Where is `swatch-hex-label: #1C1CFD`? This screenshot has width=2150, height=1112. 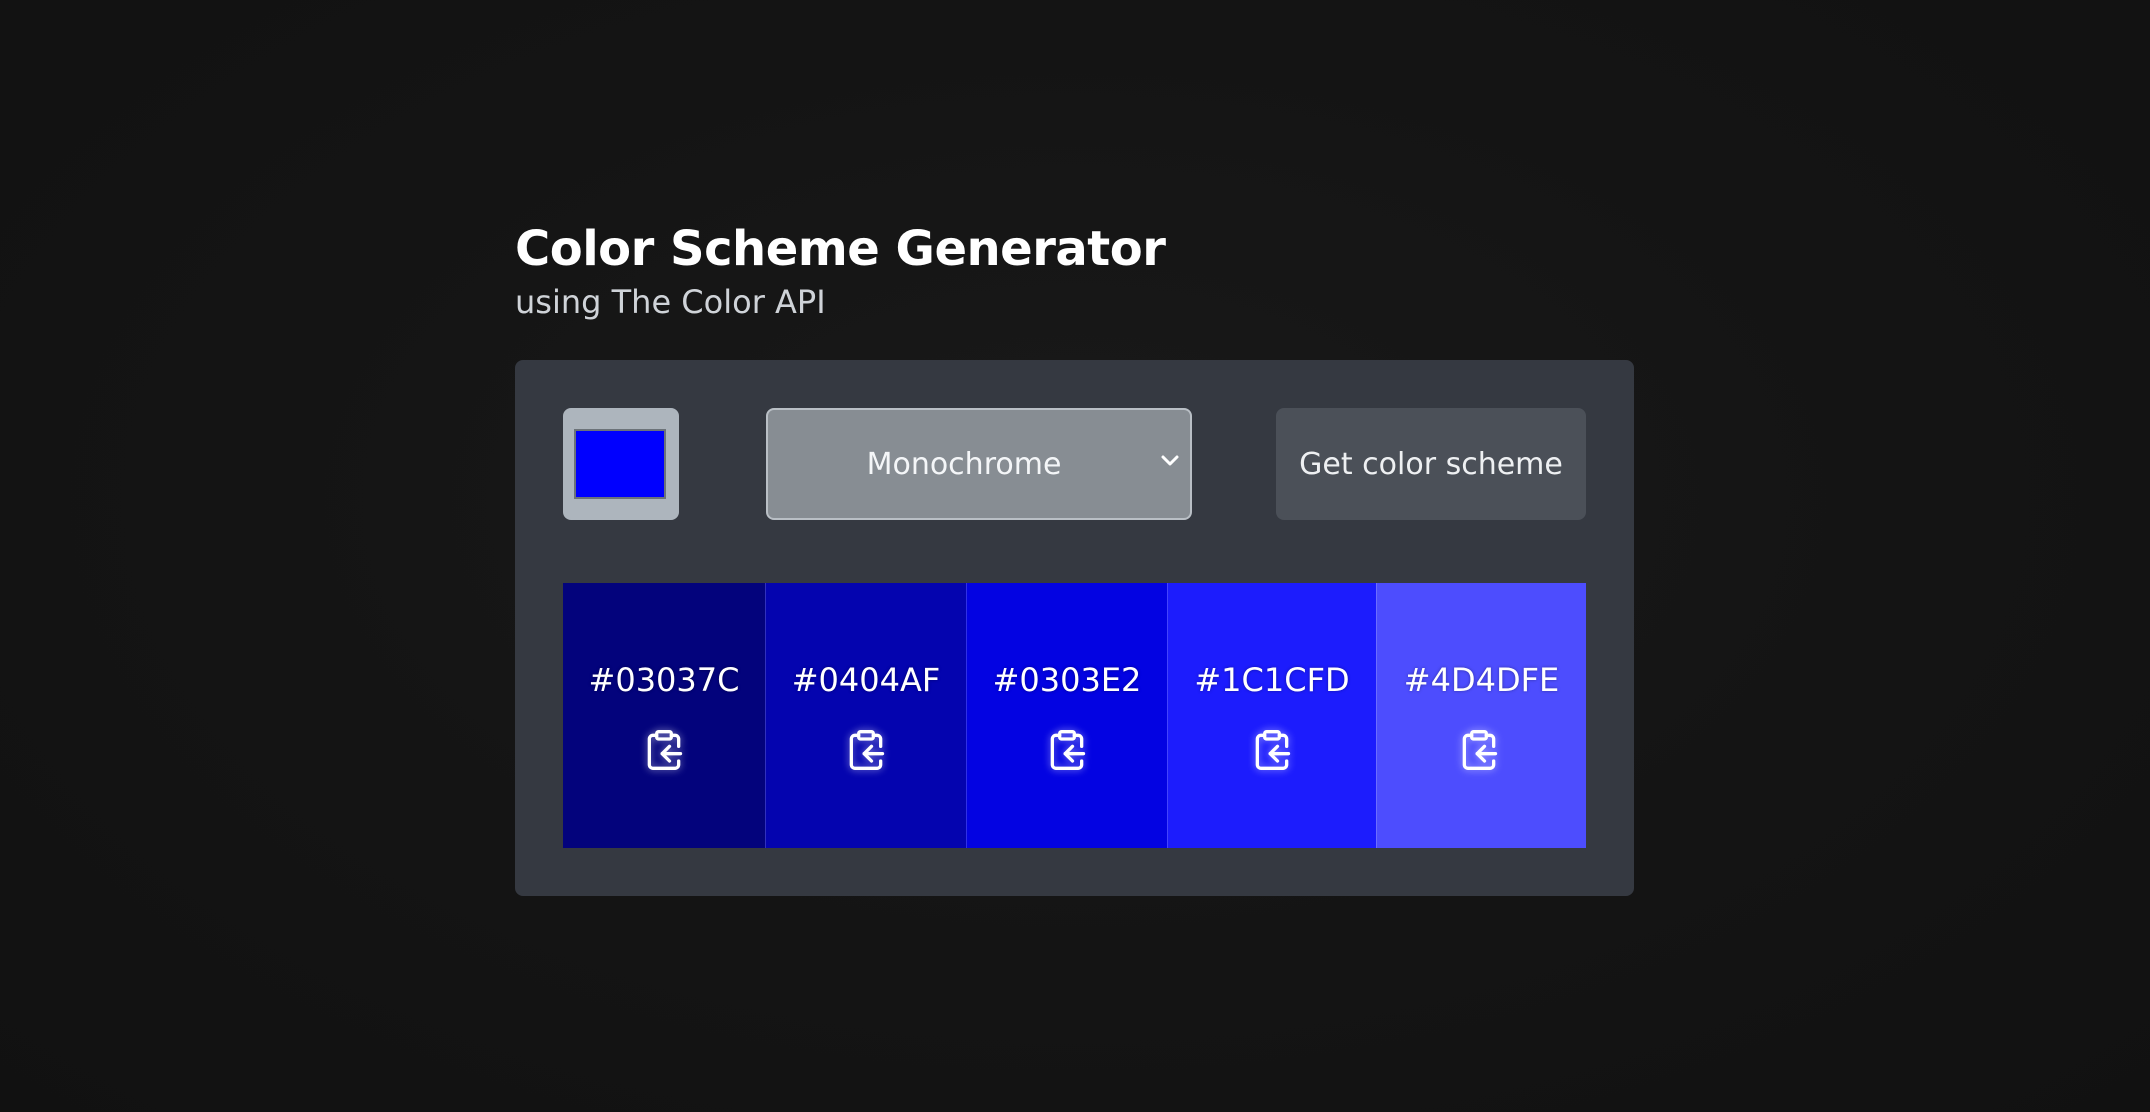
swatch-hex-label: #1C1CFD is located at coordinates (1272, 680).